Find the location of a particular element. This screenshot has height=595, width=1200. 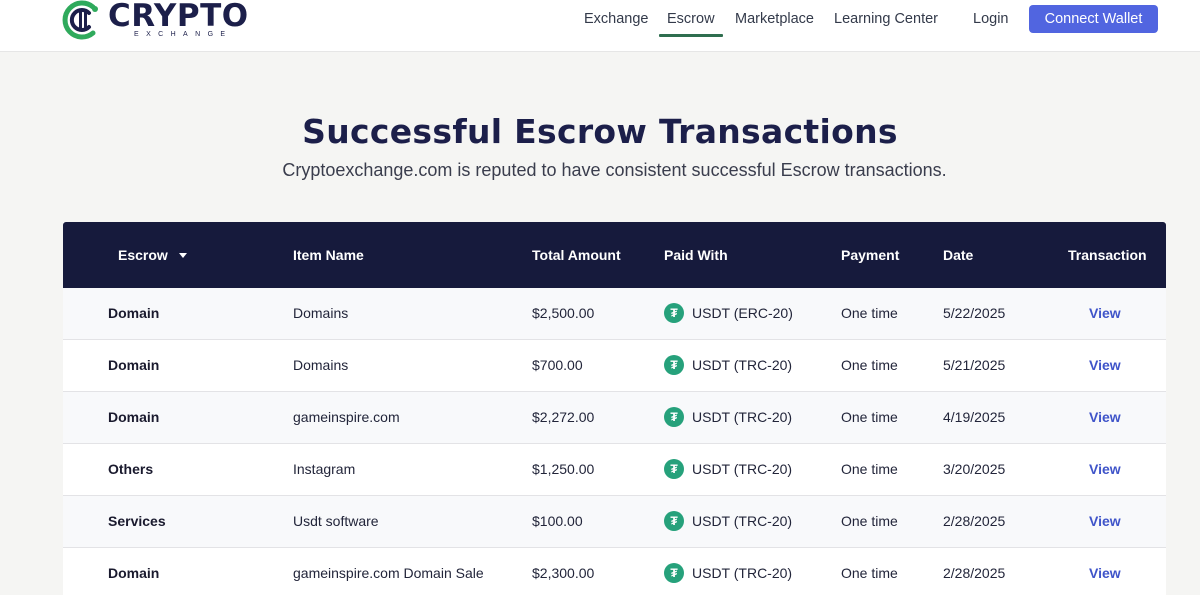

escrow-filter-dropdown: Escrow is located at coordinates (152, 255).